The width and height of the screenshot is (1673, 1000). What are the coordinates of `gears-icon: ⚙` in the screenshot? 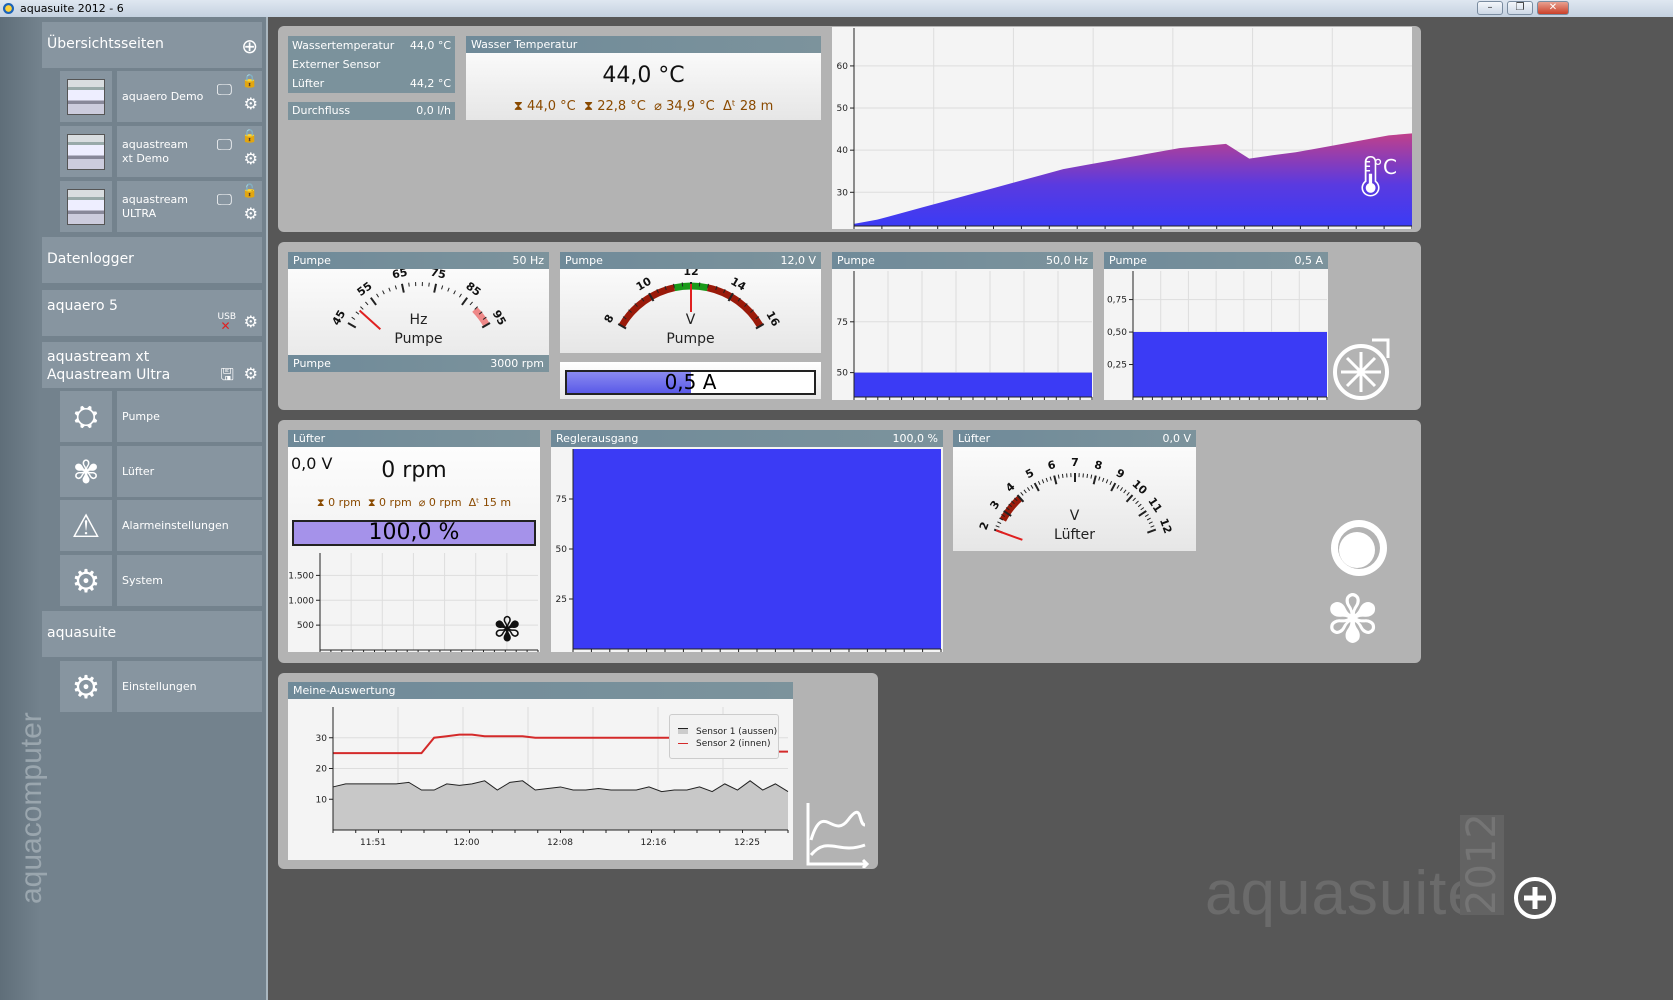 It's located at (86, 686).